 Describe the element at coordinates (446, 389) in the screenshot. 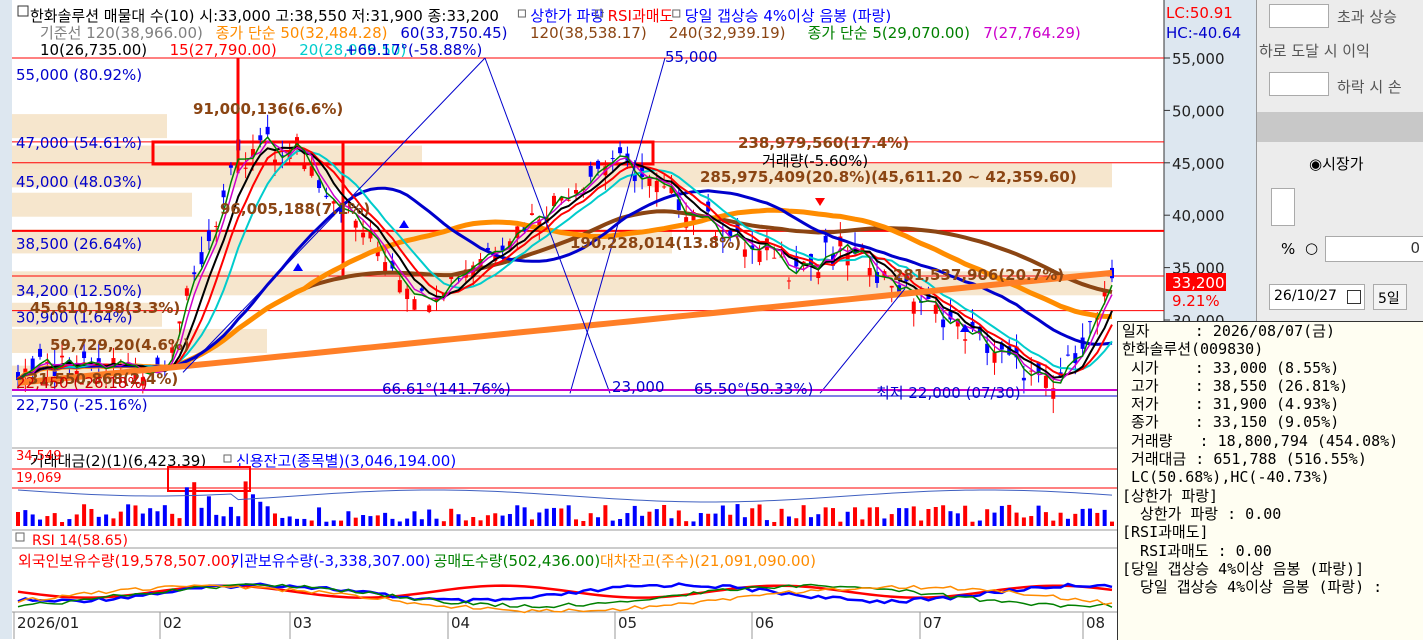

I see `chart-annotation: 66.61°(141.76%)` at that location.